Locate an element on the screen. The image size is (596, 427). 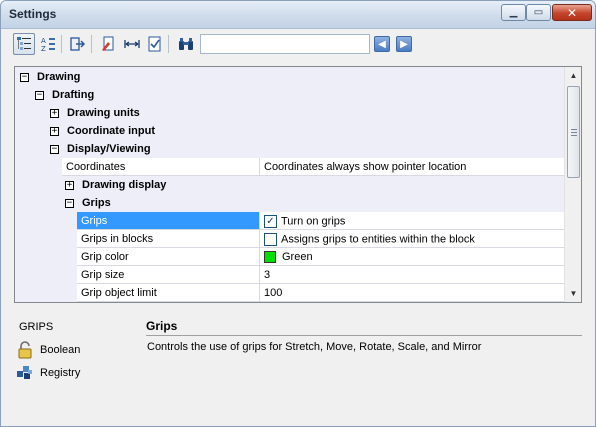
checkbox-label: Turn on grips is located at coordinates (313, 221).